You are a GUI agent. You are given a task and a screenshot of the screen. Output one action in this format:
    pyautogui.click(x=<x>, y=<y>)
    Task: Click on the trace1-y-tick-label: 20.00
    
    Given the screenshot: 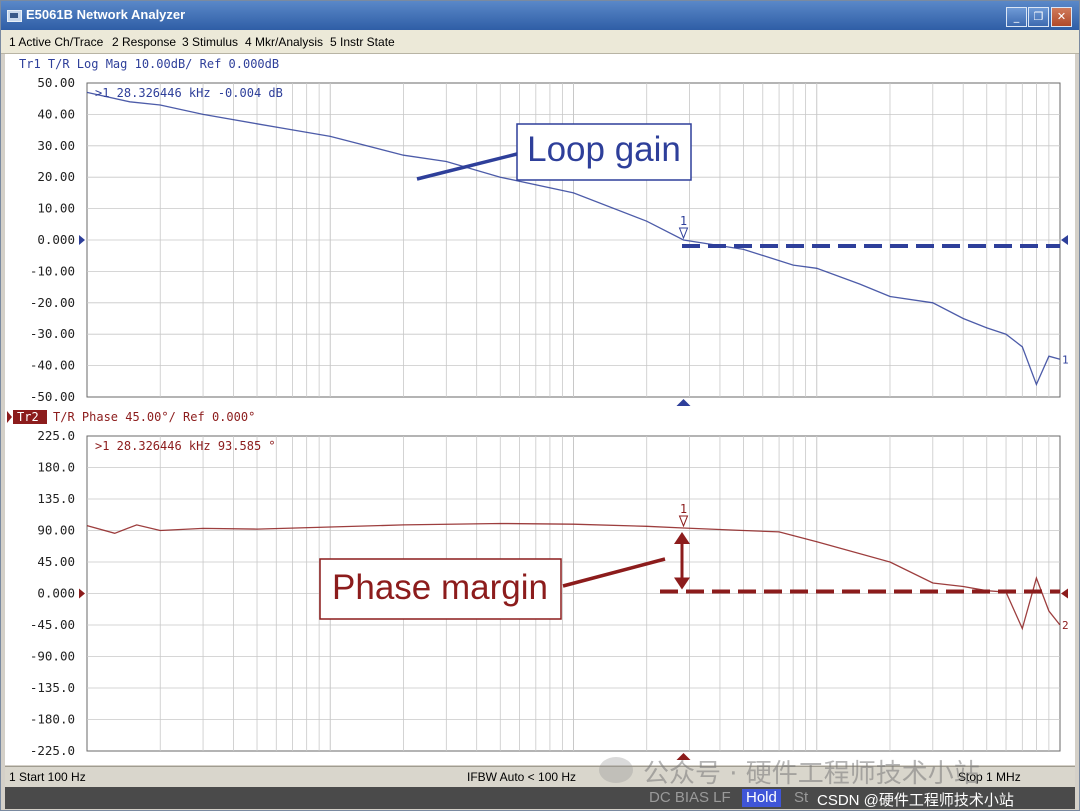 What is the action you would take?
    pyautogui.click(x=56, y=176)
    